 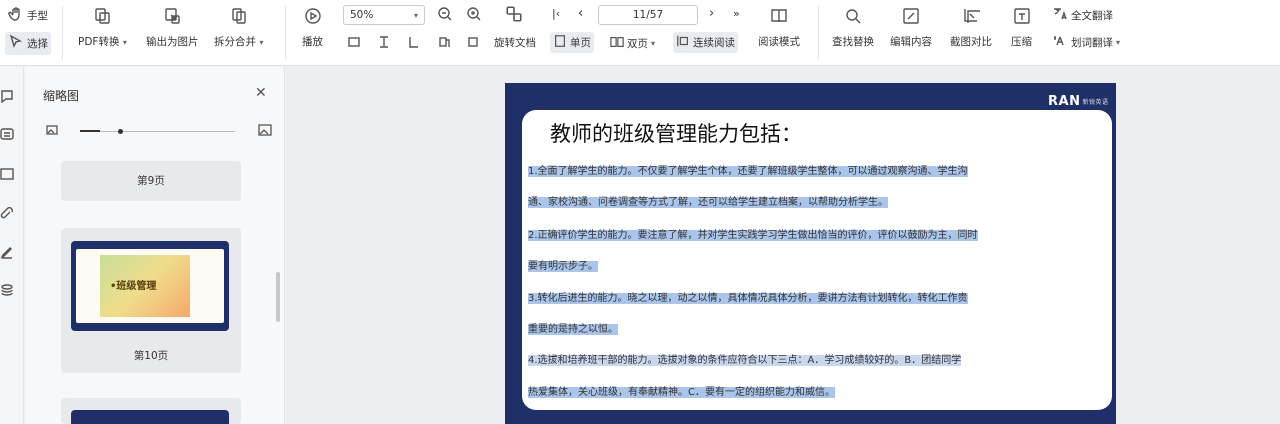 I want to click on page-indicator: 11/57, so click(x=648, y=15).